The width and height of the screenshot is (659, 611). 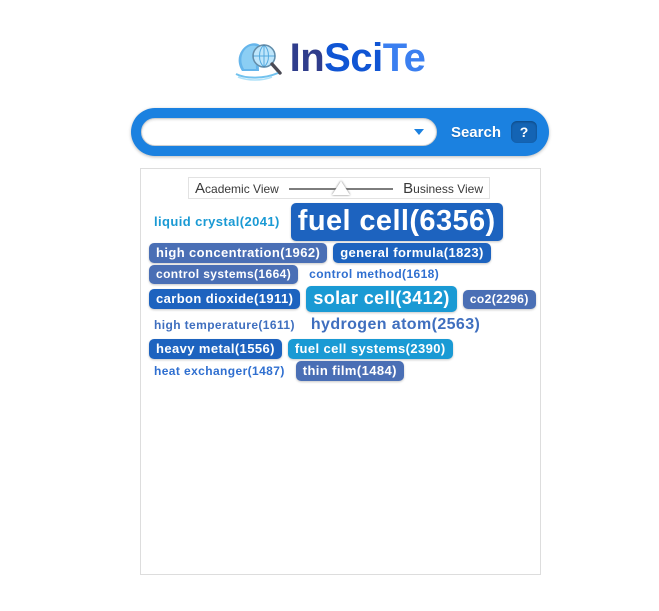 I want to click on academic-view-label-rest: cademic View, so click(x=242, y=188).